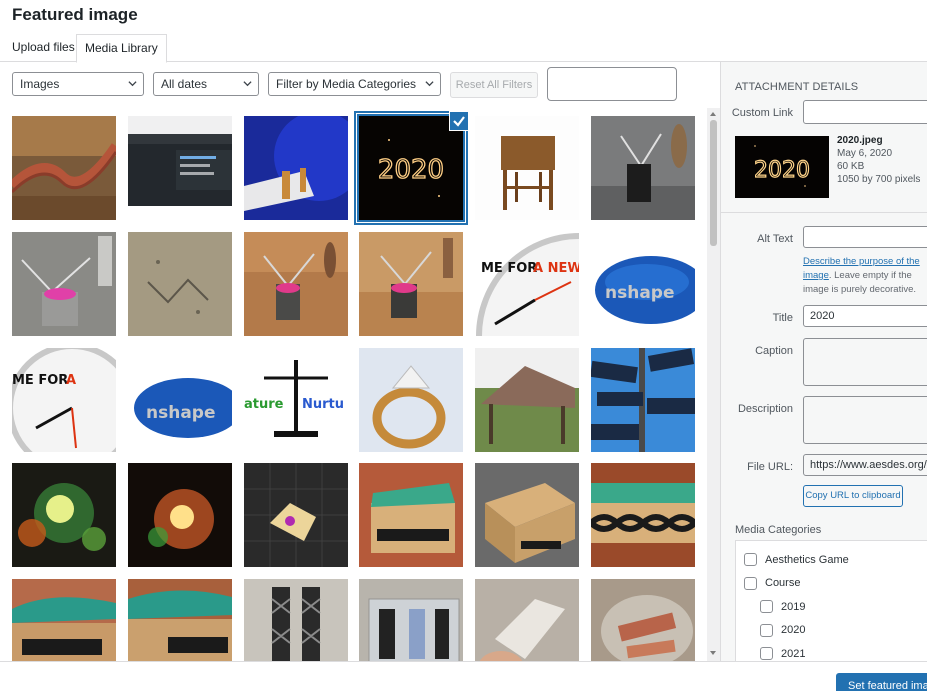 This screenshot has width=927, height=691. I want to click on media-thumbnail-figure-on-mat, so click(296, 515).